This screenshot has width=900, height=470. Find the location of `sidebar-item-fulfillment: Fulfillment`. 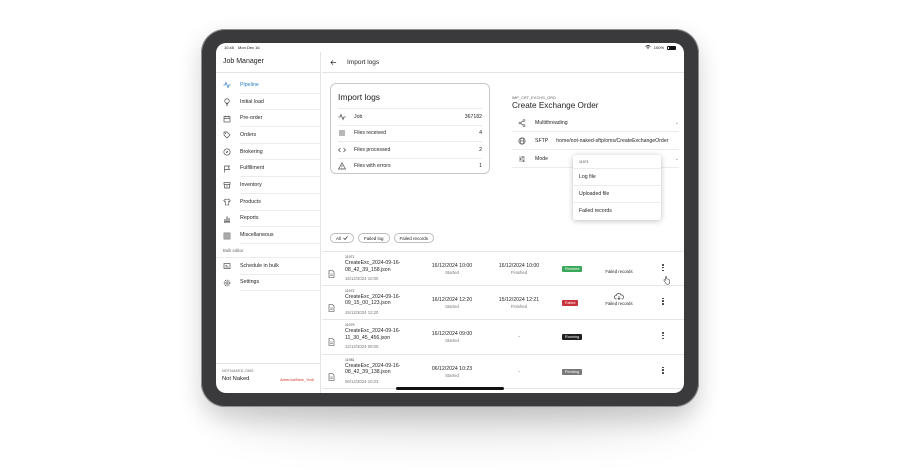

sidebar-item-fulfillment: Fulfillment is located at coordinates (268, 169).